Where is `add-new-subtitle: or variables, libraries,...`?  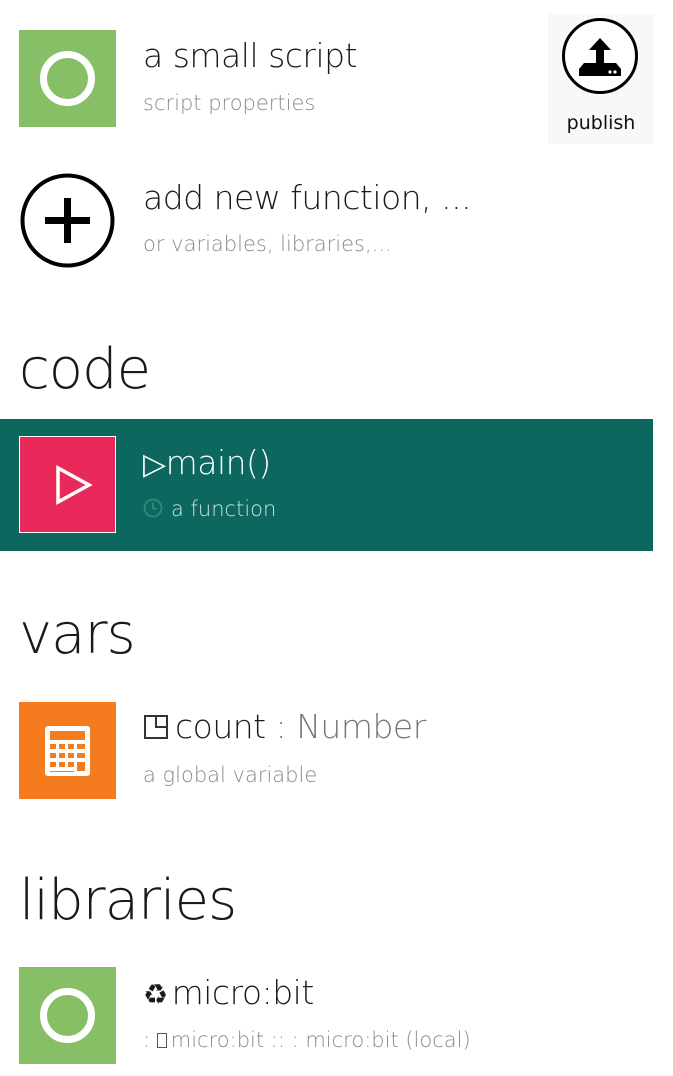
add-new-subtitle: or variables, libraries,... is located at coordinates (267, 244).